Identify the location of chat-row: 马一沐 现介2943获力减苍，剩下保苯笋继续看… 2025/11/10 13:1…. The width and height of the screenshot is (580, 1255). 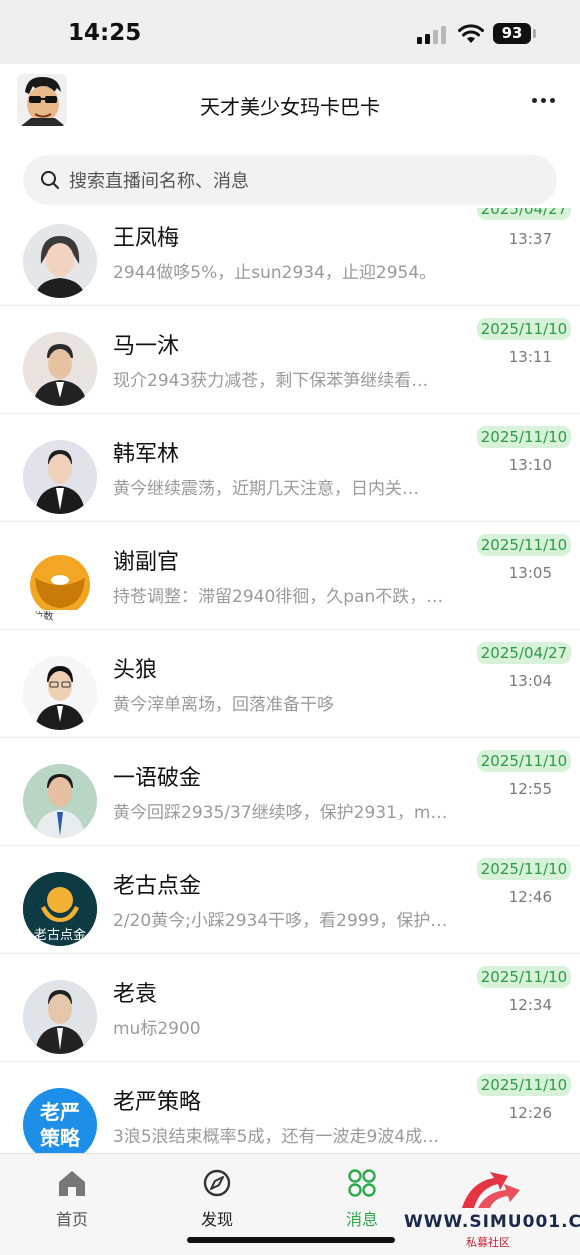
(290, 360).